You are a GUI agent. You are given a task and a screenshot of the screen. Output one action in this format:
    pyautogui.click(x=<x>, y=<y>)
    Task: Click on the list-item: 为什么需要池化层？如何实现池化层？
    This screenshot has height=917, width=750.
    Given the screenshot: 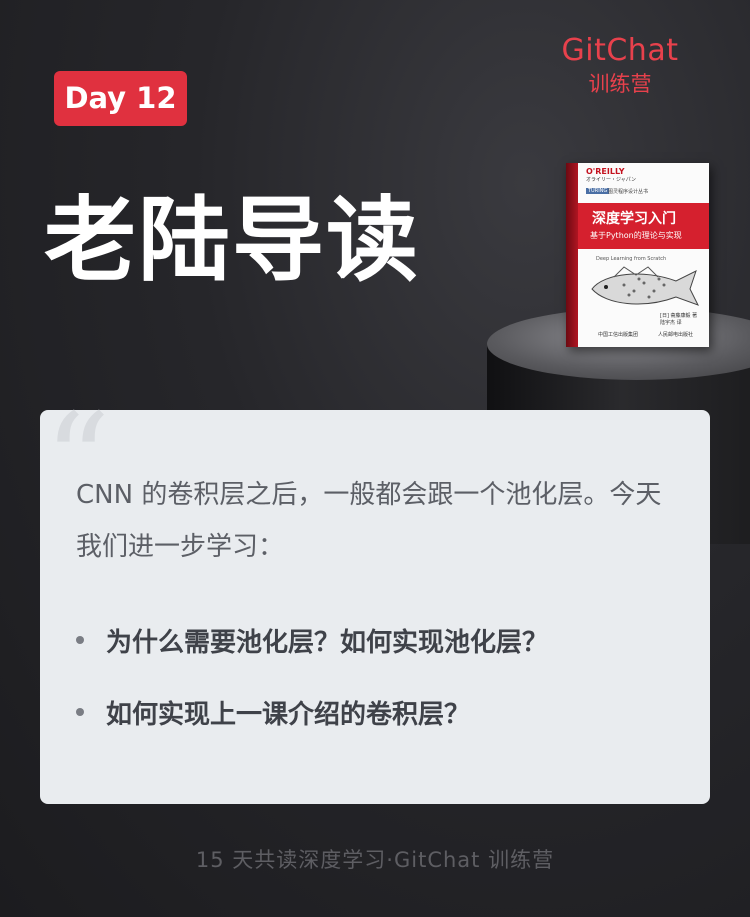 What is the action you would take?
    pyautogui.click(x=386, y=652)
    